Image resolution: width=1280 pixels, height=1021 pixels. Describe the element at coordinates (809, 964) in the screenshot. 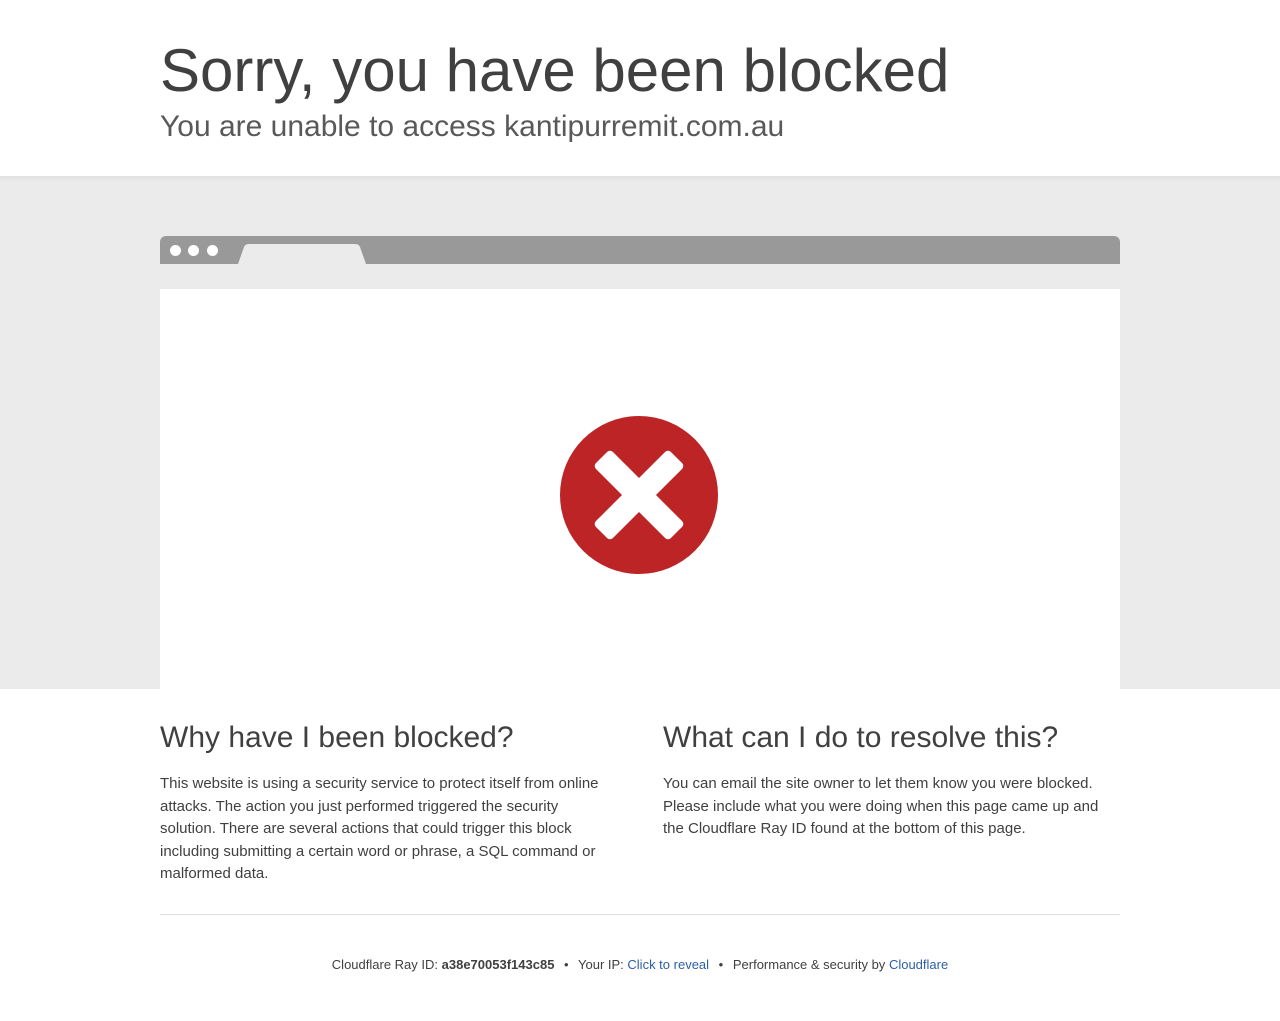

I see `performance-label: Performance & security by` at that location.